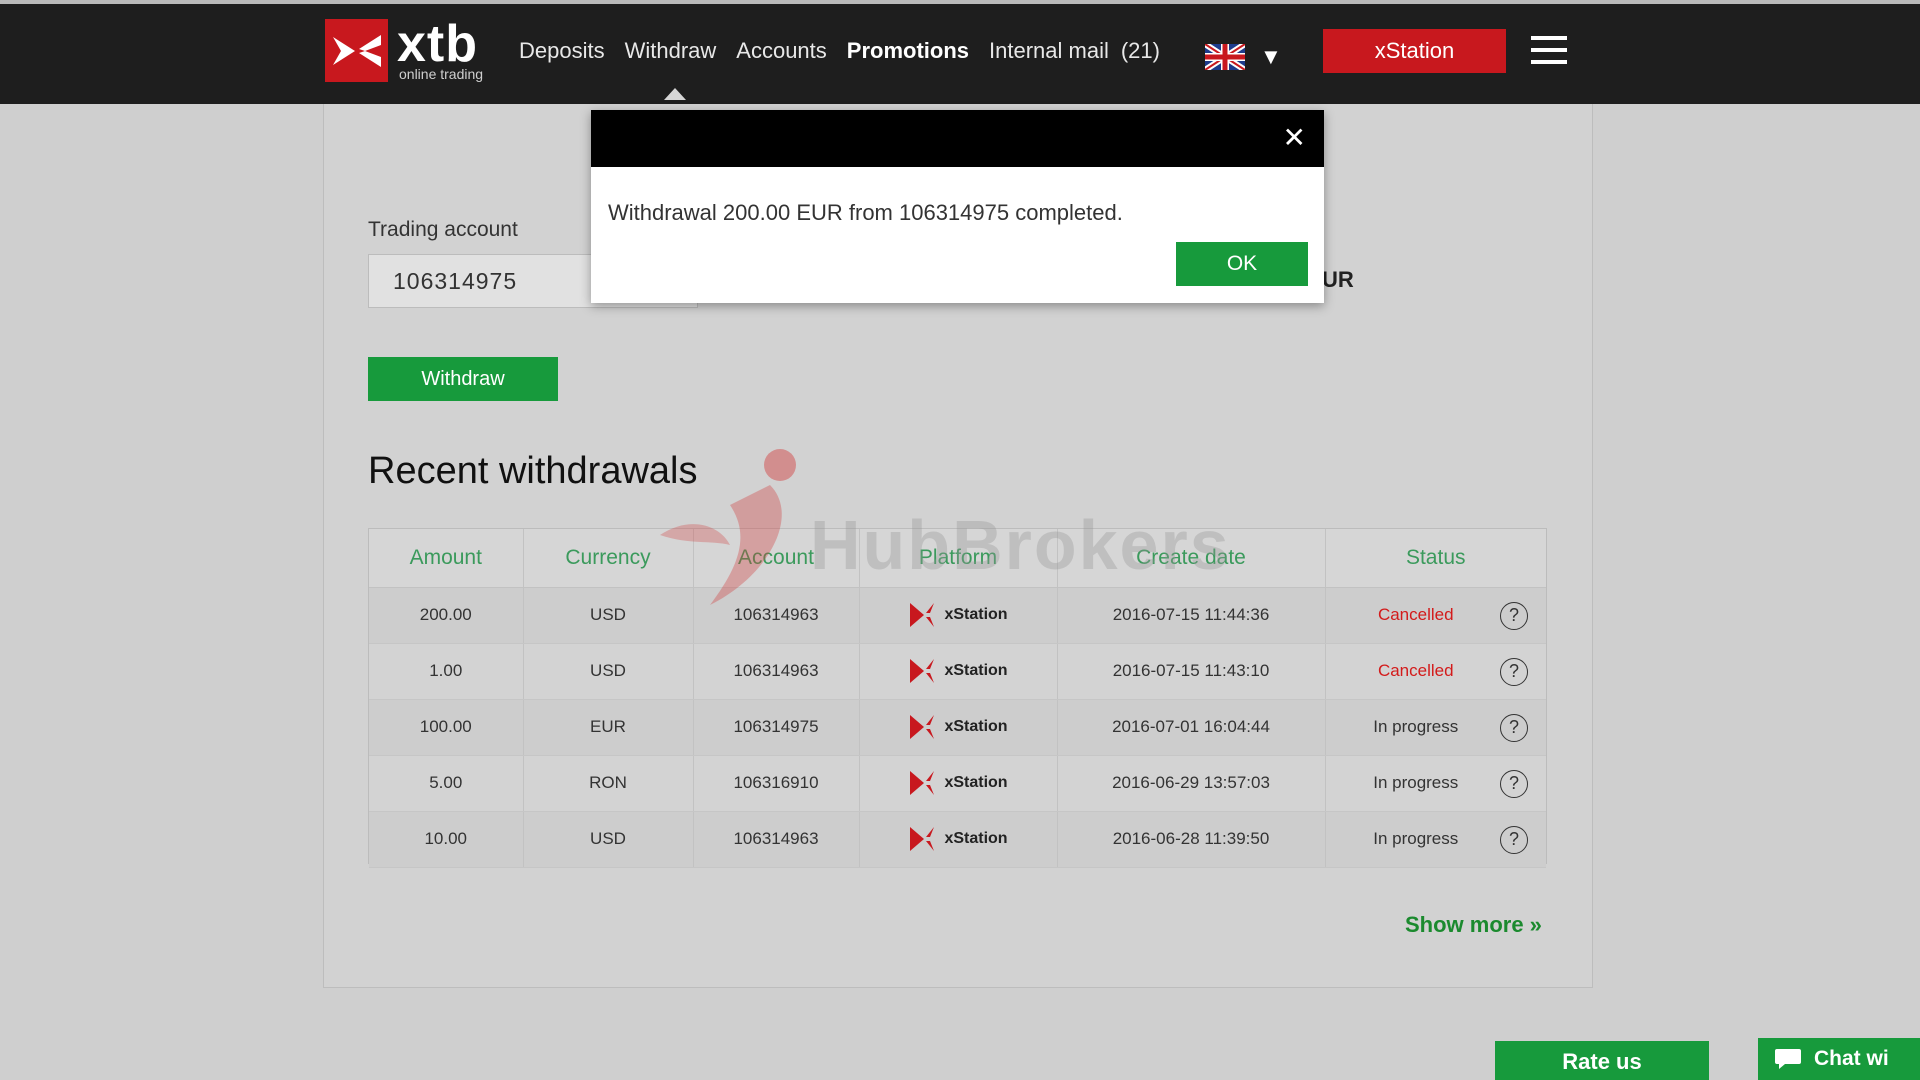 This screenshot has width=1920, height=1080. What do you see at coordinates (776, 783) in the screenshot?
I see `account-cell: 106316910` at bounding box center [776, 783].